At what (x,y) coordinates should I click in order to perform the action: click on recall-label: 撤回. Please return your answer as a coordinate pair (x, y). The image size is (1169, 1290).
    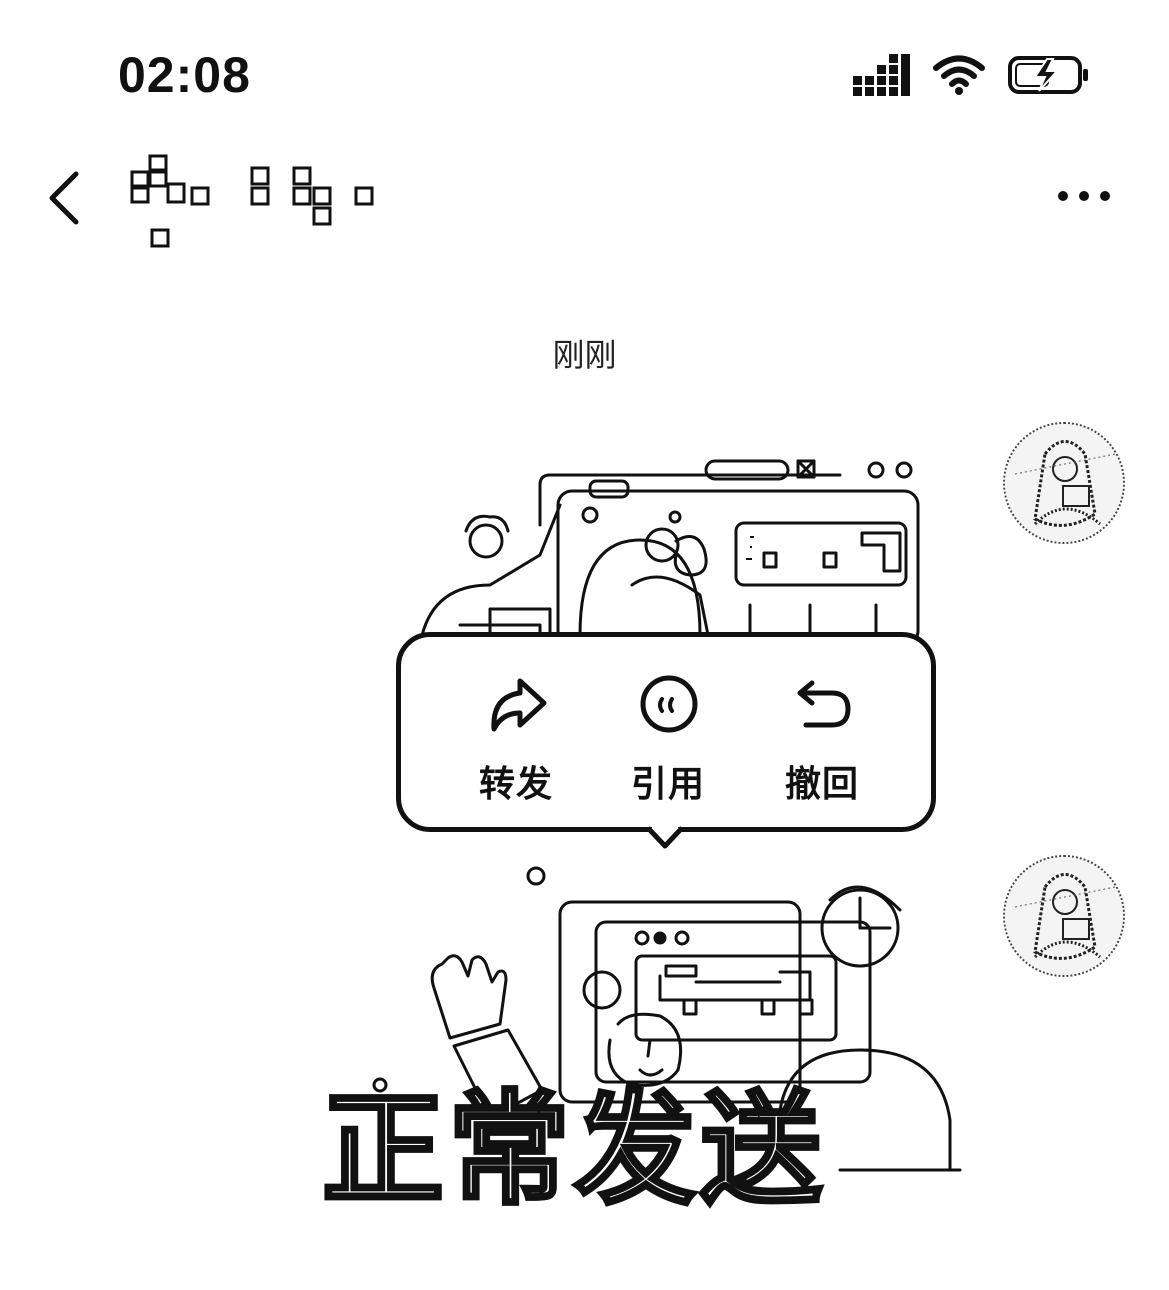
    Looking at the image, I should click on (821, 784).